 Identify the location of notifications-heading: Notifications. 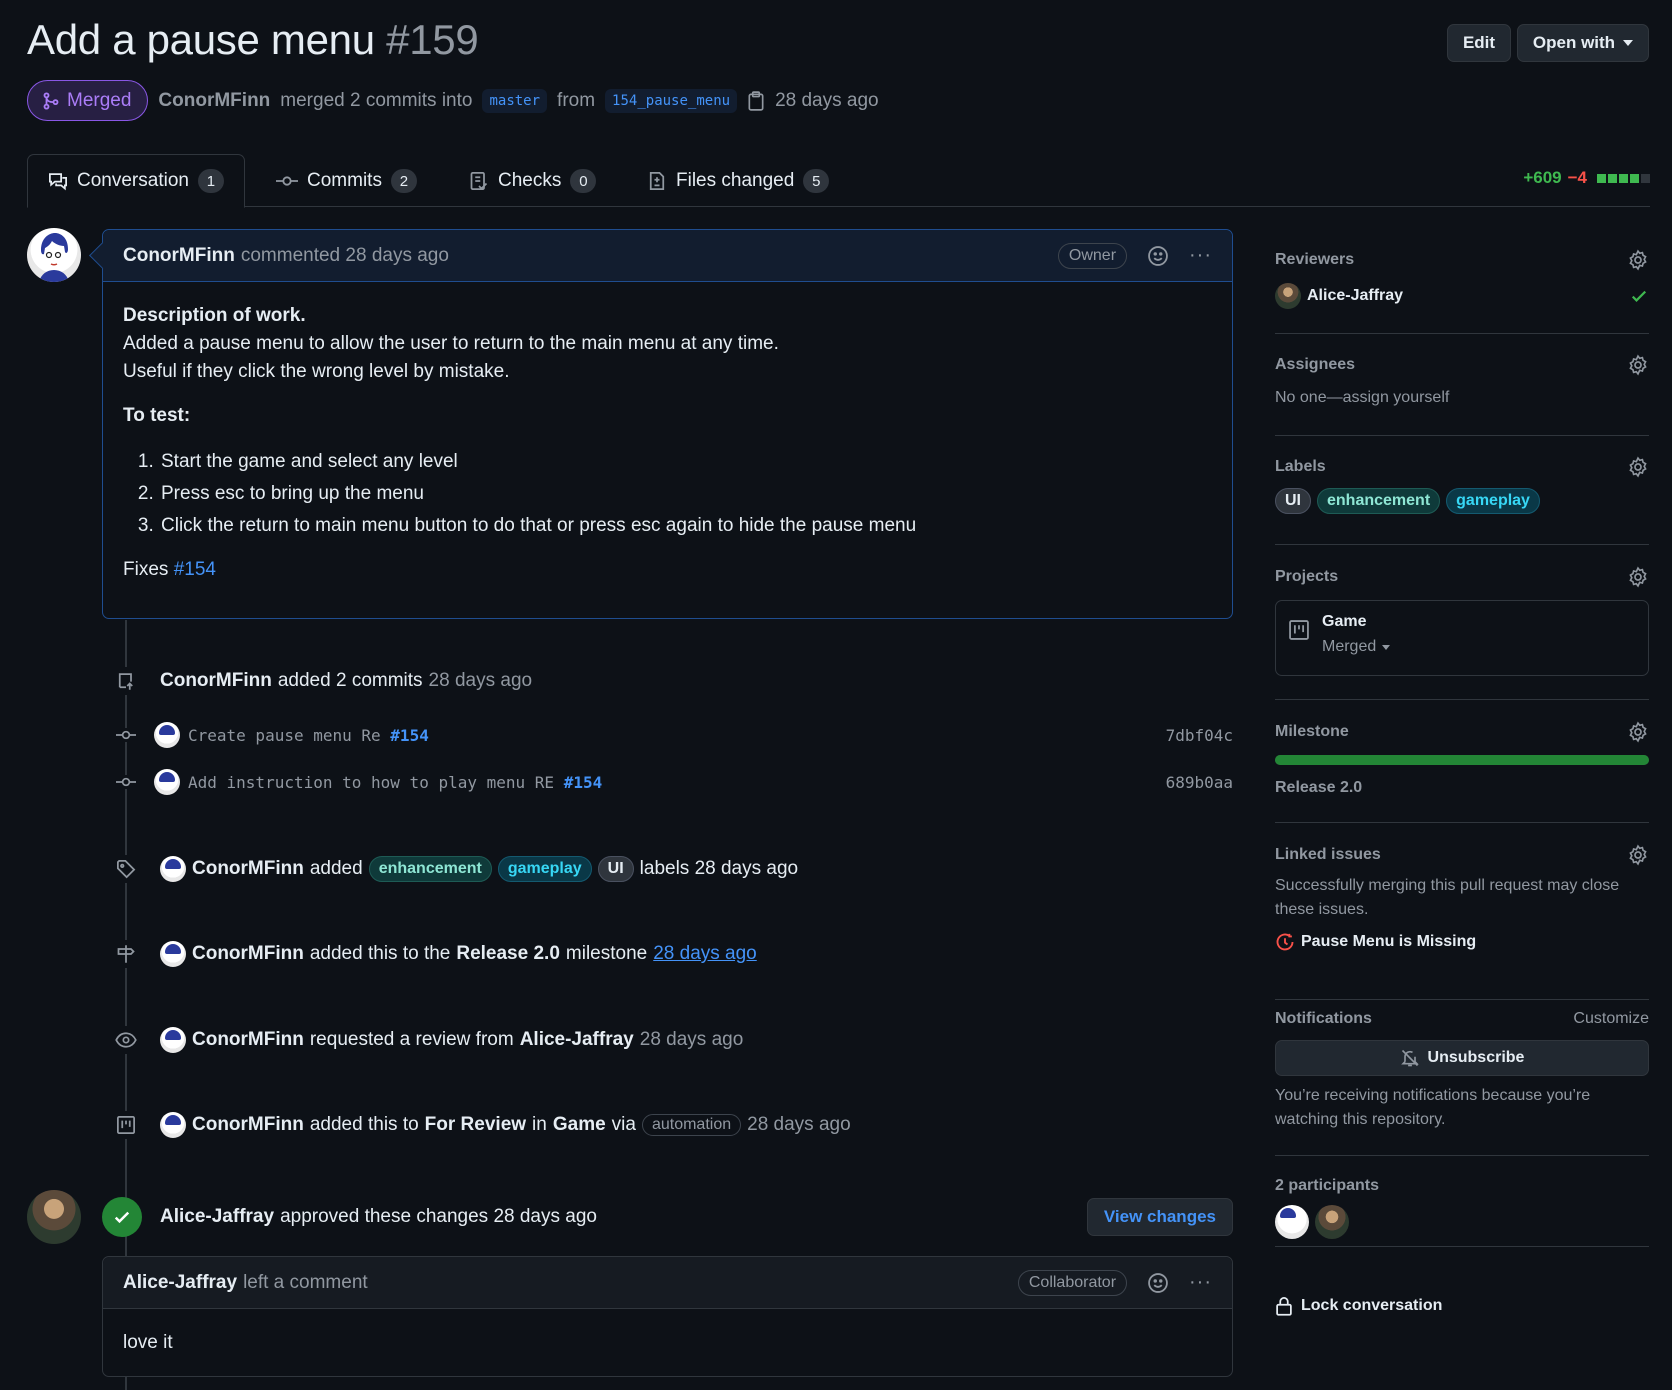
(1323, 1018).